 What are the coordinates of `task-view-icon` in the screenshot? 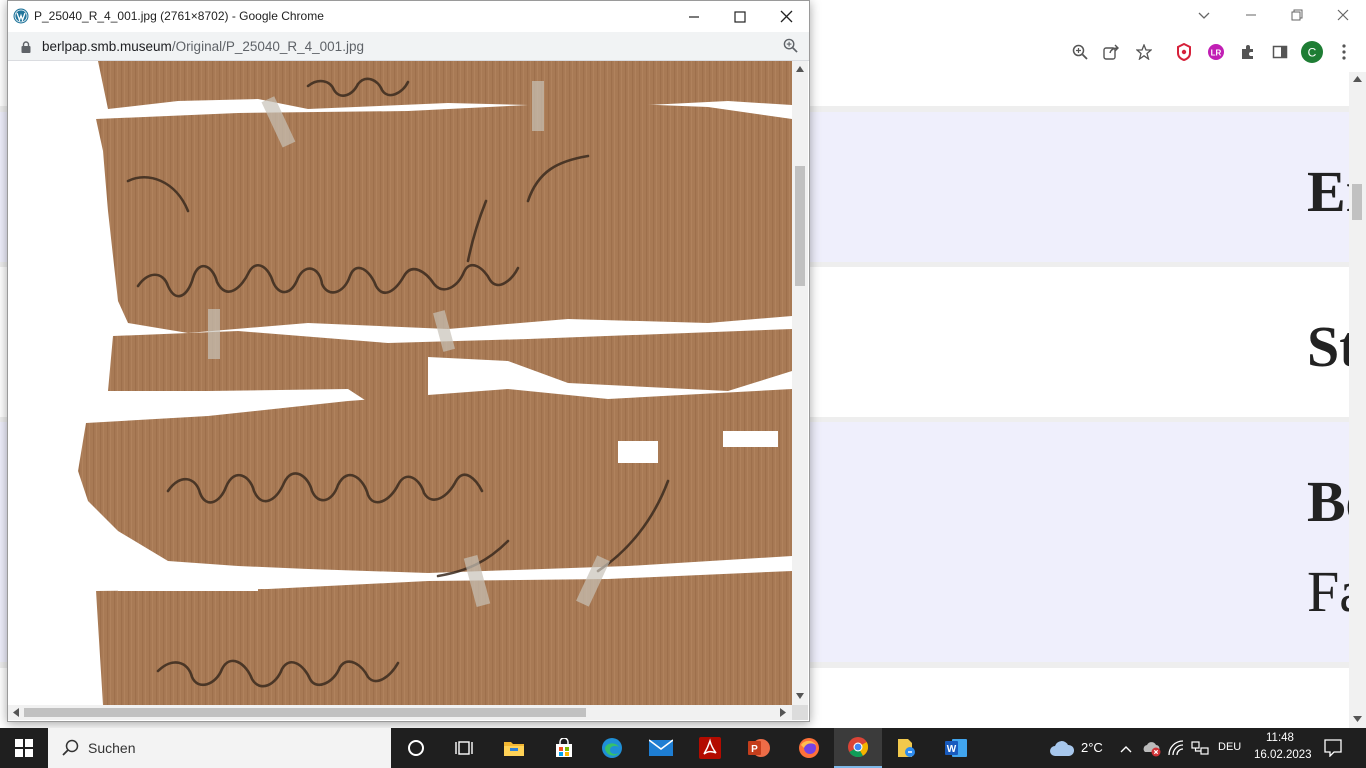 It's located at (464, 748).